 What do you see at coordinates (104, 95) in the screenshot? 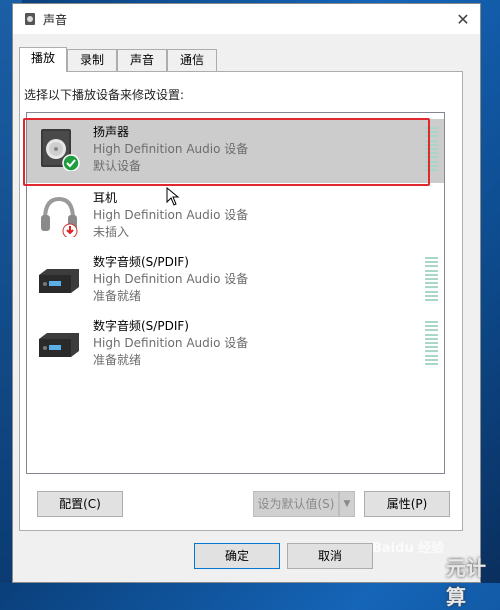
I see `instruction-text: 选择以下播放设备来修改设置:` at bounding box center [104, 95].